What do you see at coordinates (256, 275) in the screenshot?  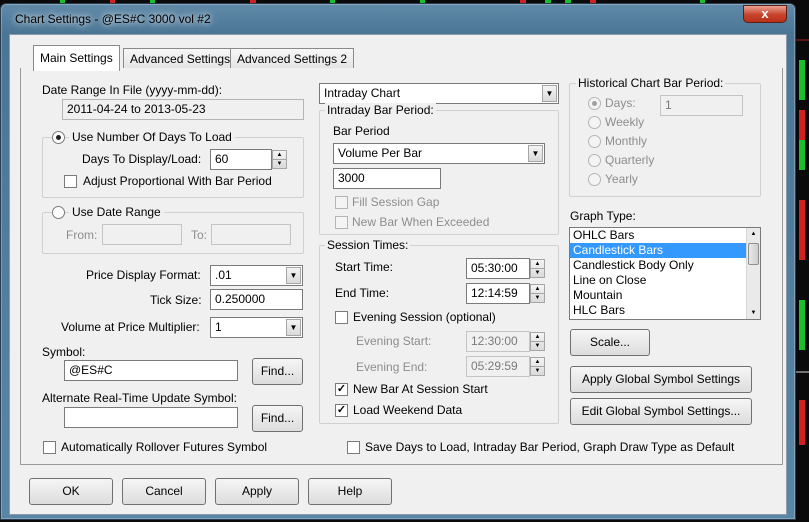 I see `price-format-select: .01 ▼` at bounding box center [256, 275].